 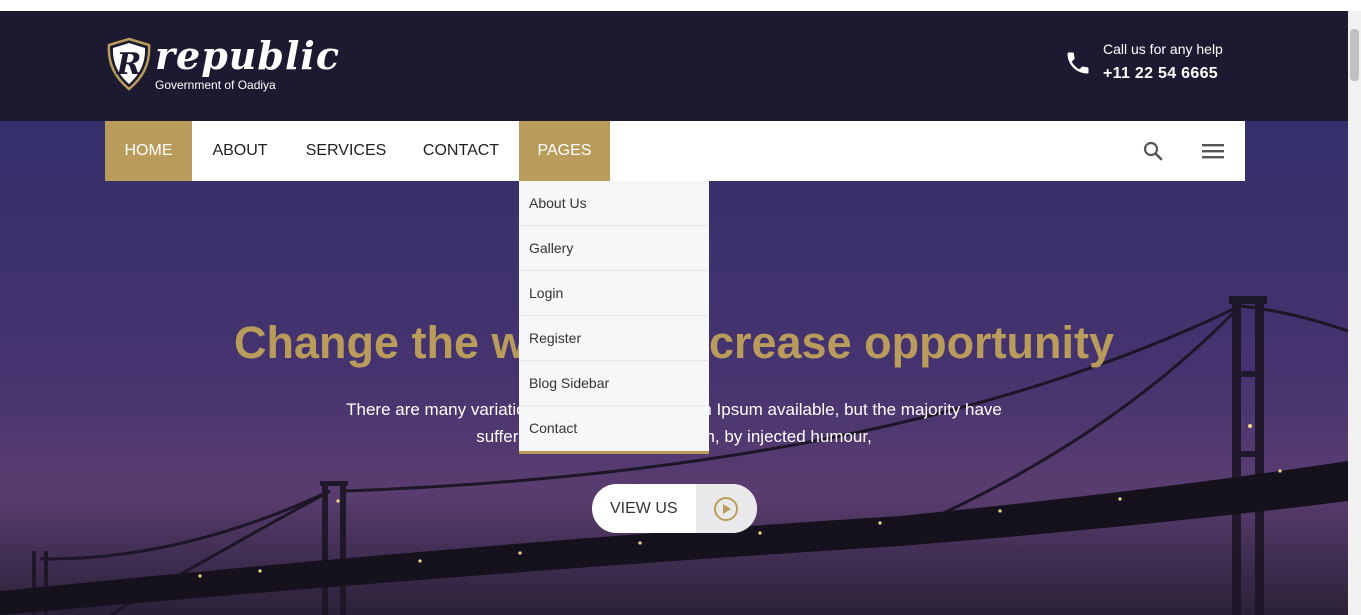 I want to click on dropdown-item-login: Login, so click(x=614, y=293).